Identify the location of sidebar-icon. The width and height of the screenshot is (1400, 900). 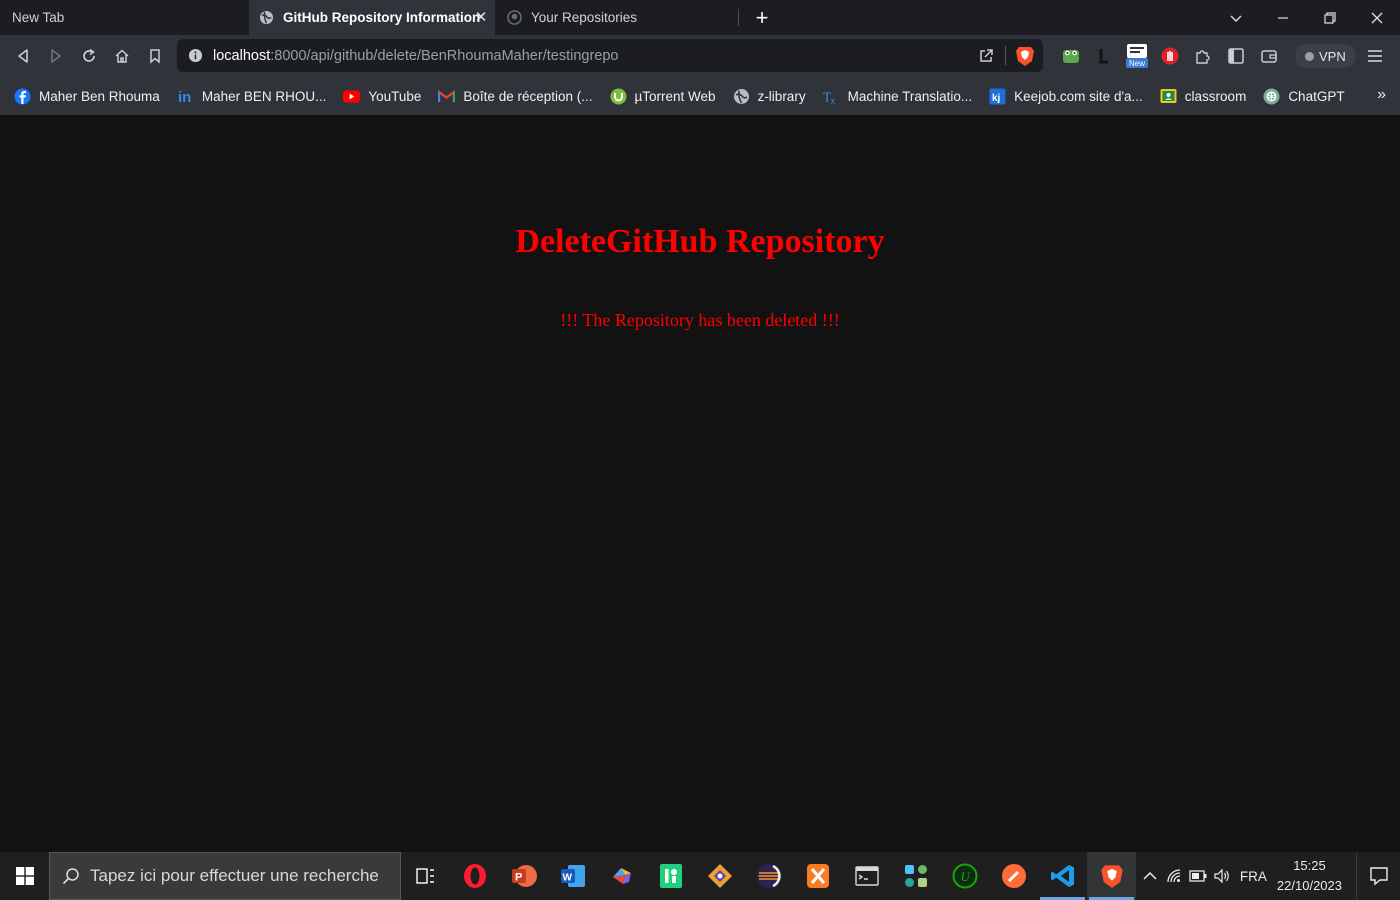
(1235, 56).